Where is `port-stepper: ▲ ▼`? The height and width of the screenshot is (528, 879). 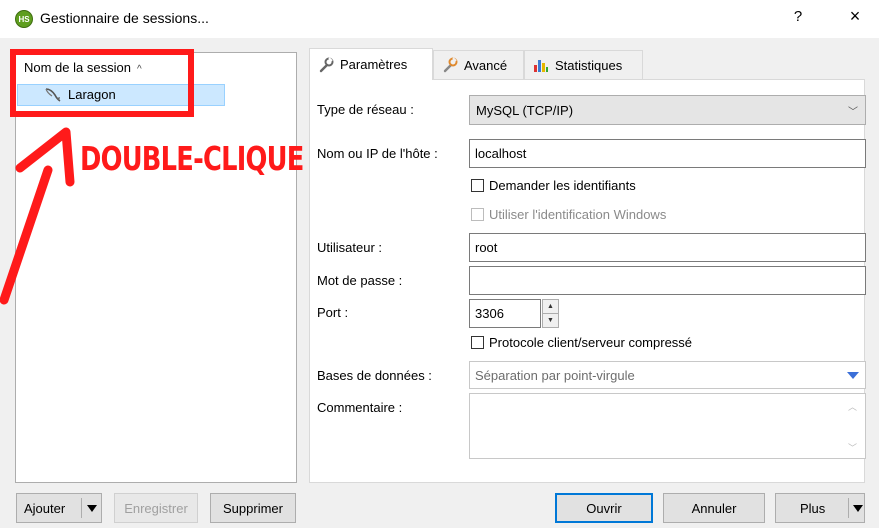
port-stepper: ▲ ▼ is located at coordinates (550, 313).